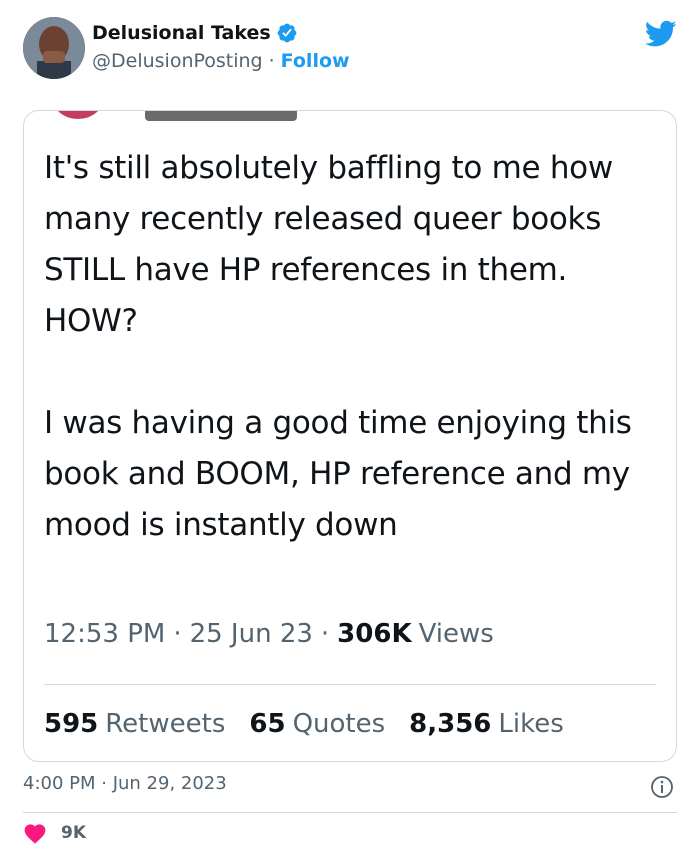 The image size is (700, 866). I want to click on retweets-label: Retweets, so click(165, 724).